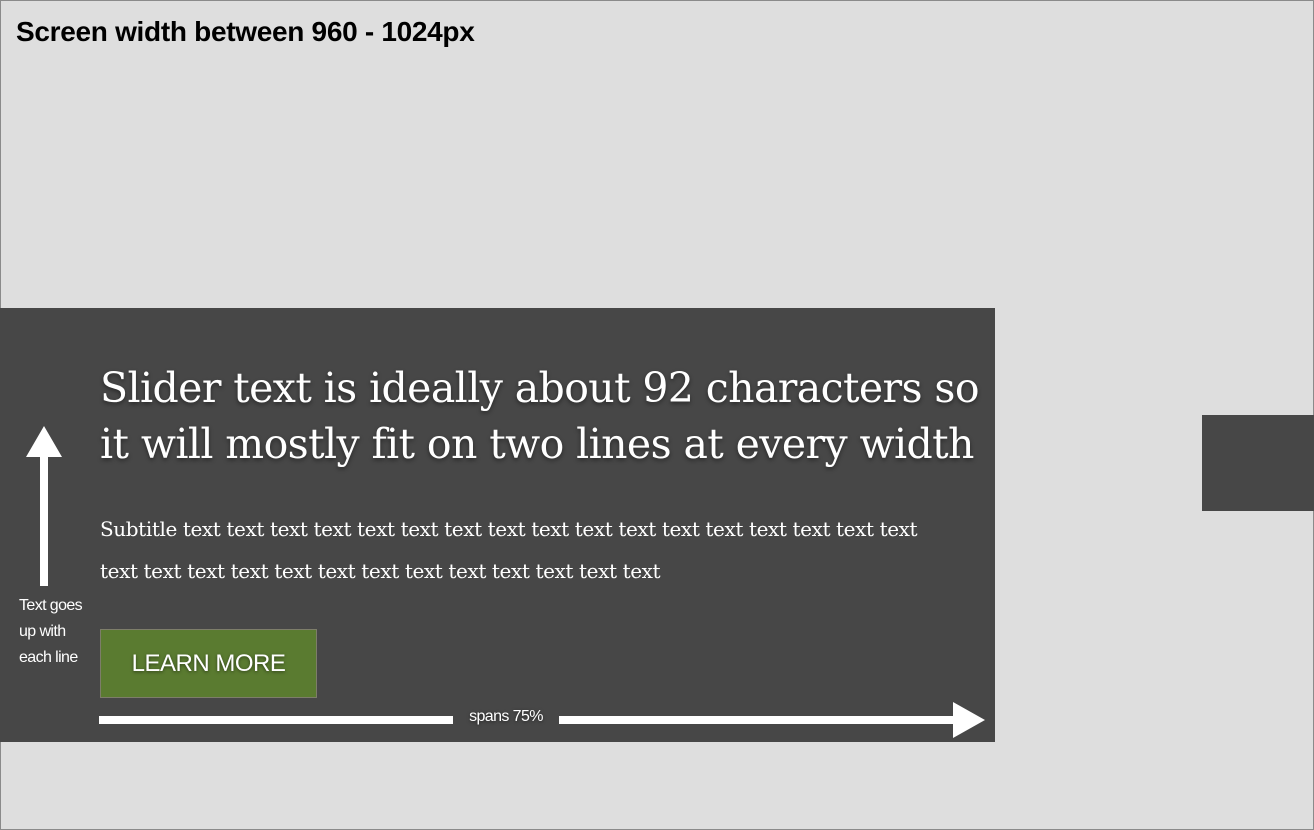 This screenshot has height=830, width=1314. I want to click on screen-width-label: Screen width between 960 - 1024px, so click(245, 31).